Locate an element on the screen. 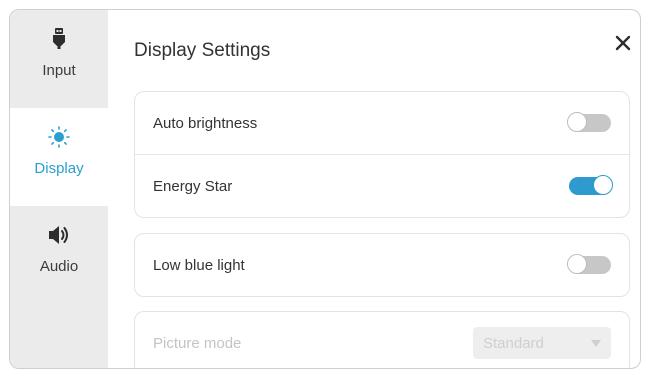 This screenshot has height=369, width=648. auto-brightness-label: Auto brightness is located at coordinates (205, 123).